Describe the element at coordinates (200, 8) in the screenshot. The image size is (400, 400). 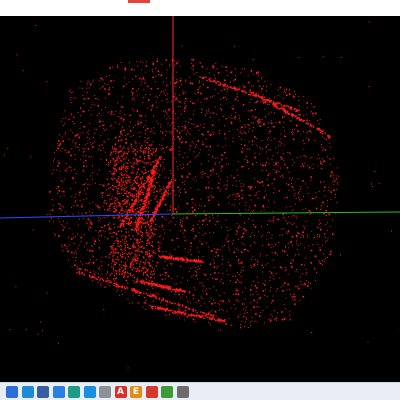
I see `window-titlebar` at that location.